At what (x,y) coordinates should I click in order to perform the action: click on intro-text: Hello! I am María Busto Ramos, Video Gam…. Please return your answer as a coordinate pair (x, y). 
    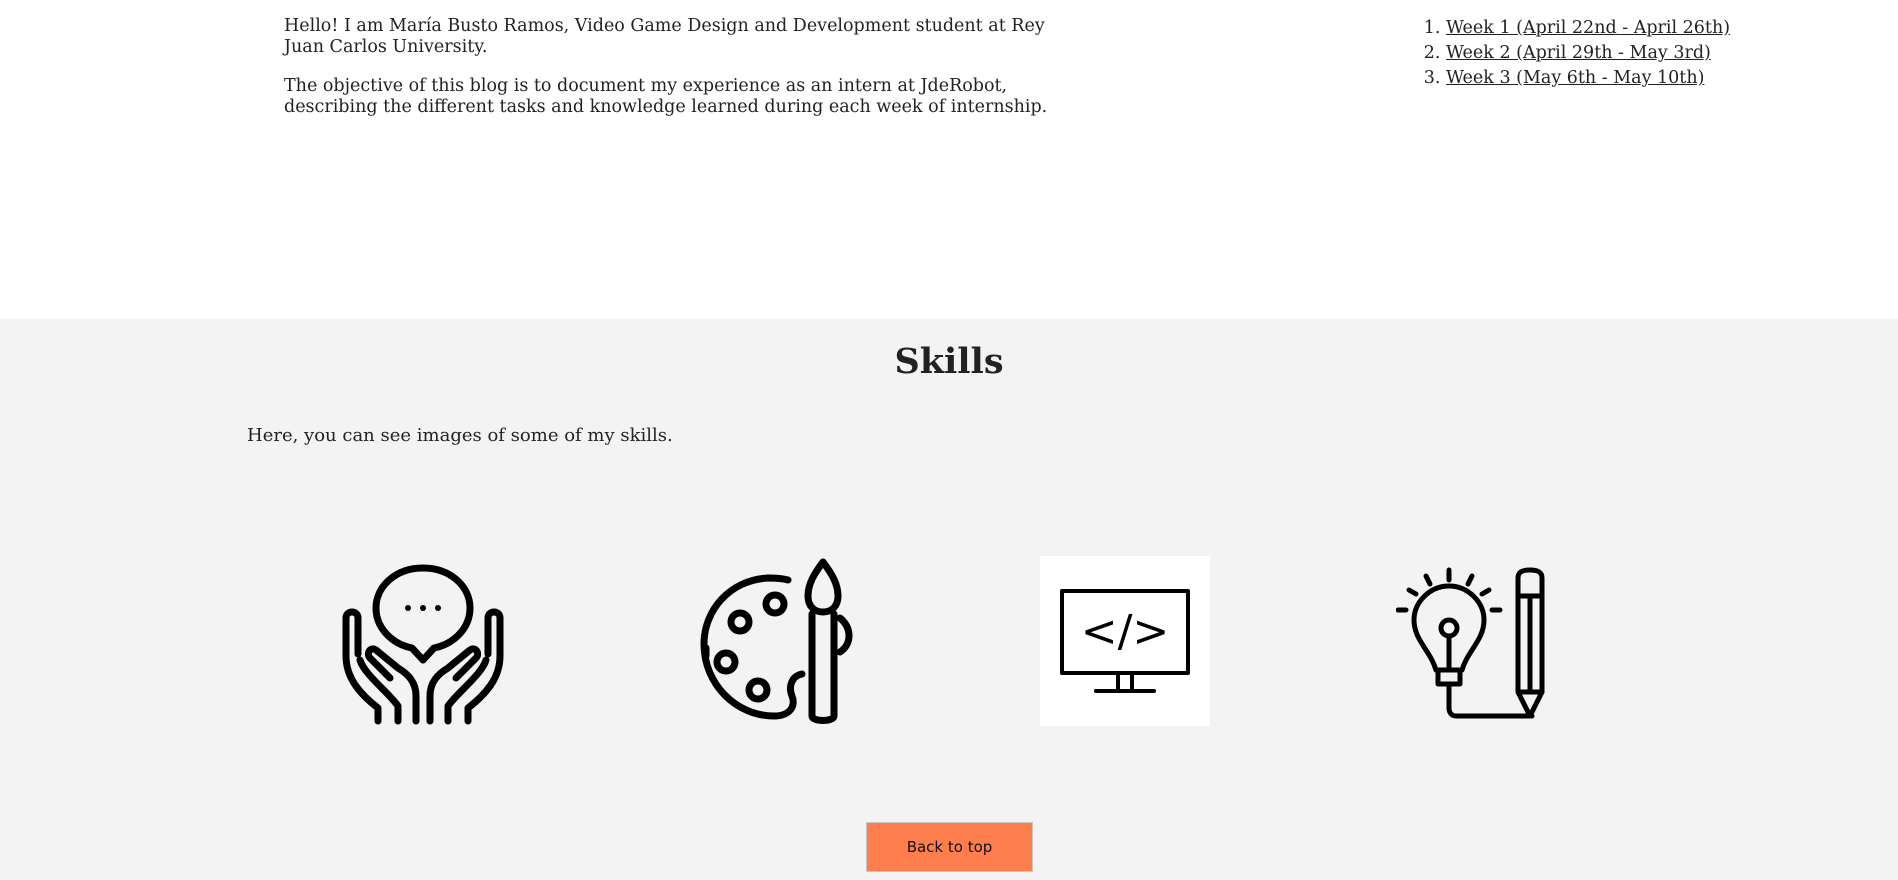
    Looking at the image, I should click on (684, 76).